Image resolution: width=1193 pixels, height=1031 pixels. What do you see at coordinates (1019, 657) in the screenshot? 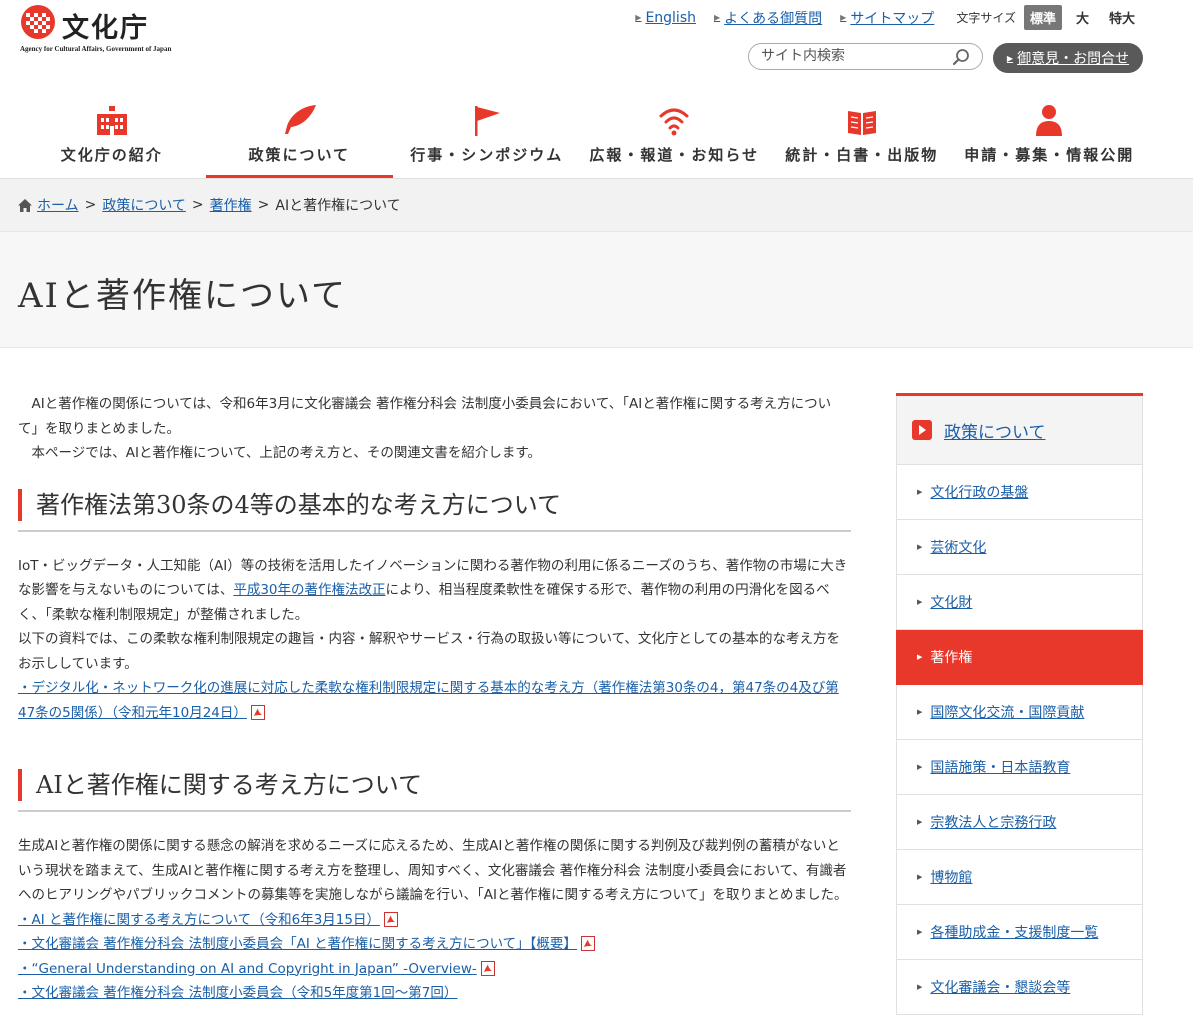
I see `sidebar-item-copyright: ▶ 著作権` at bounding box center [1019, 657].